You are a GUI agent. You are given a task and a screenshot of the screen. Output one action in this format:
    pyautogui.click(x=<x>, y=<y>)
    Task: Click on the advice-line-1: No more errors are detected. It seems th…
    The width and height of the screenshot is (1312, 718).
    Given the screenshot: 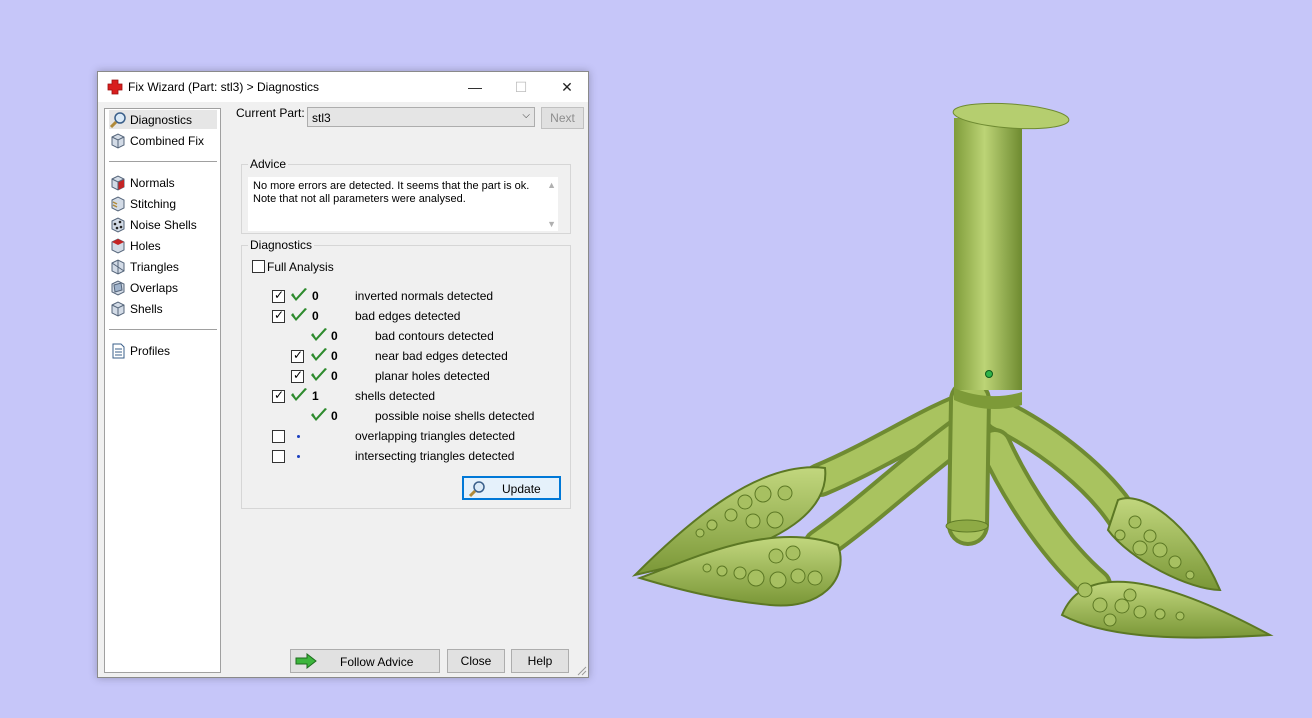 What is the action you would take?
    pyautogui.click(x=391, y=186)
    